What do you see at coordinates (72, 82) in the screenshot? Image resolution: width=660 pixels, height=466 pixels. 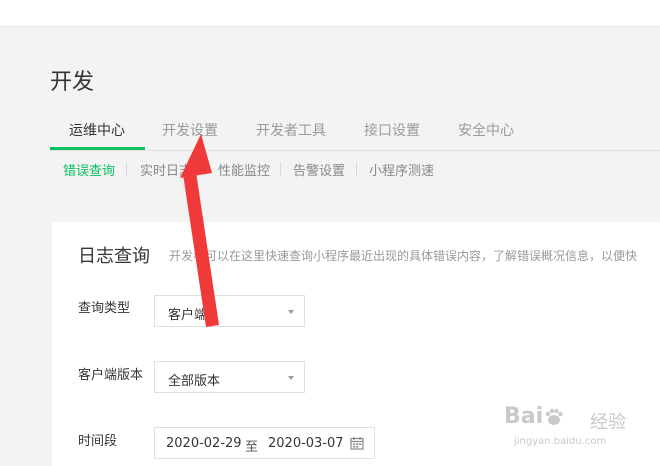 I see `page-title: 开发` at bounding box center [72, 82].